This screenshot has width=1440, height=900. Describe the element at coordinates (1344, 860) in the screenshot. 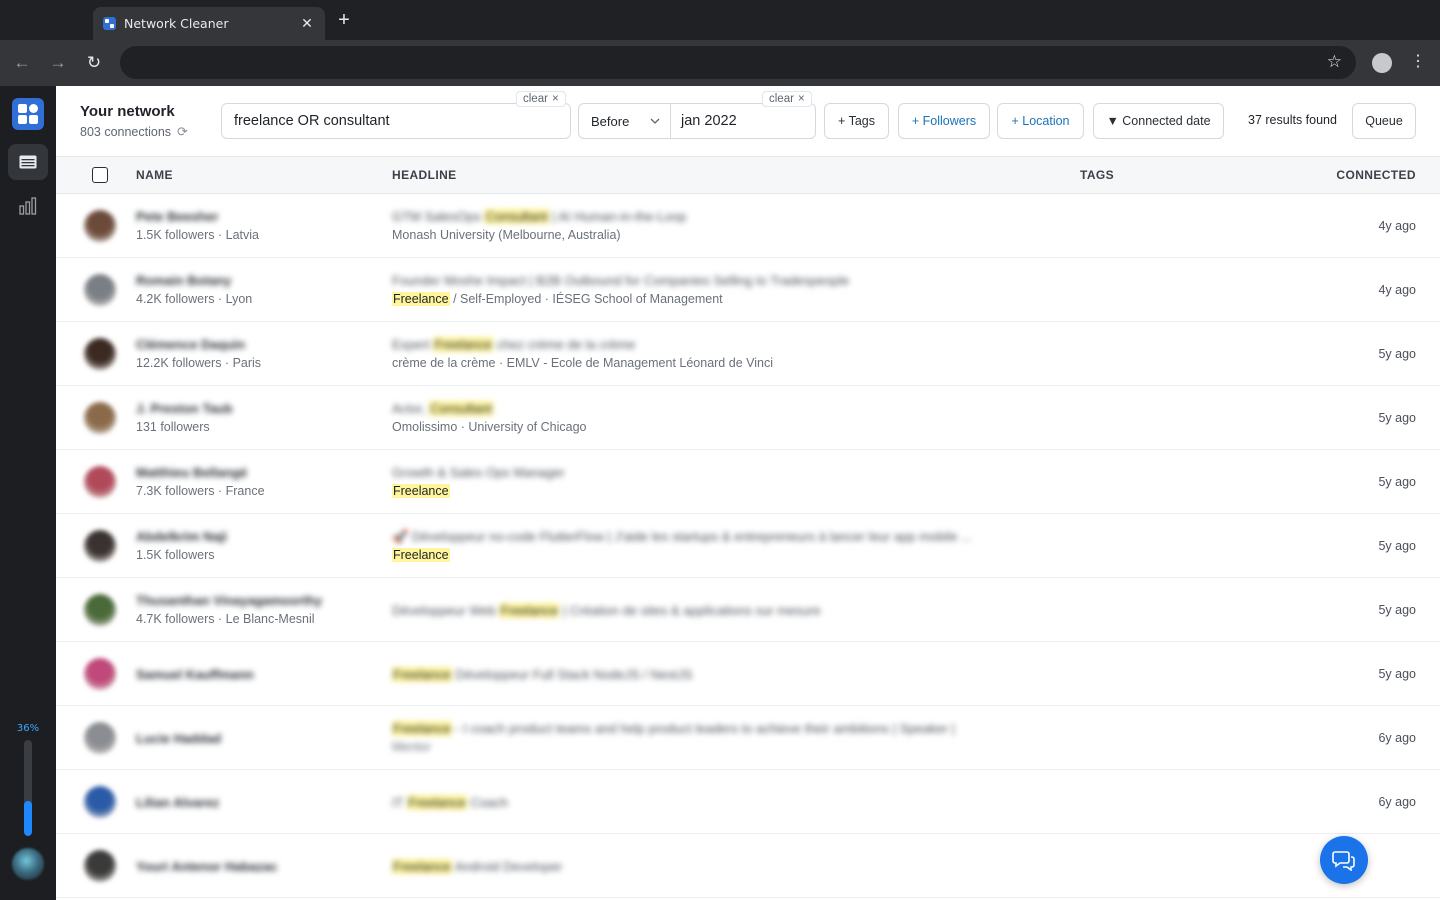

I see `chat-button` at that location.